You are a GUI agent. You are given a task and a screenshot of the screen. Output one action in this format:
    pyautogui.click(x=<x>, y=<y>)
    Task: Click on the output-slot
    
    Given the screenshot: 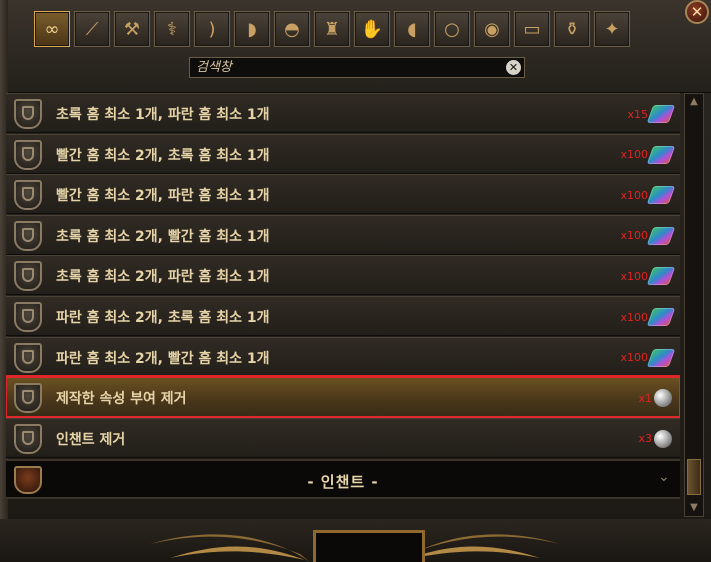 What is the action you would take?
    pyautogui.click(x=369, y=546)
    